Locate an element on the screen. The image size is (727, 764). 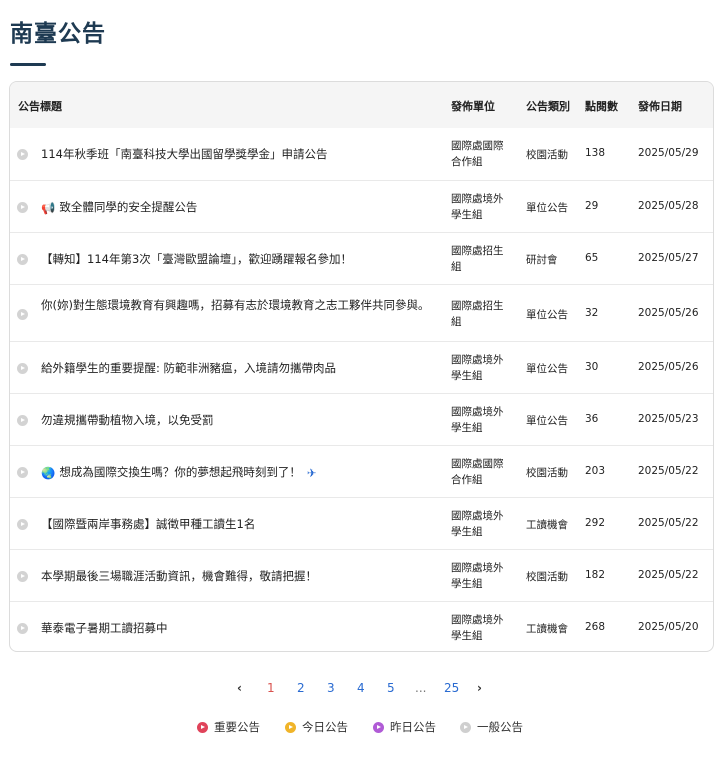
announcement-title-link: 給外籍學生的重要提醒: 防範非洲豬瘟，入境請勿攜帶肉品 is located at coordinates (237, 368).